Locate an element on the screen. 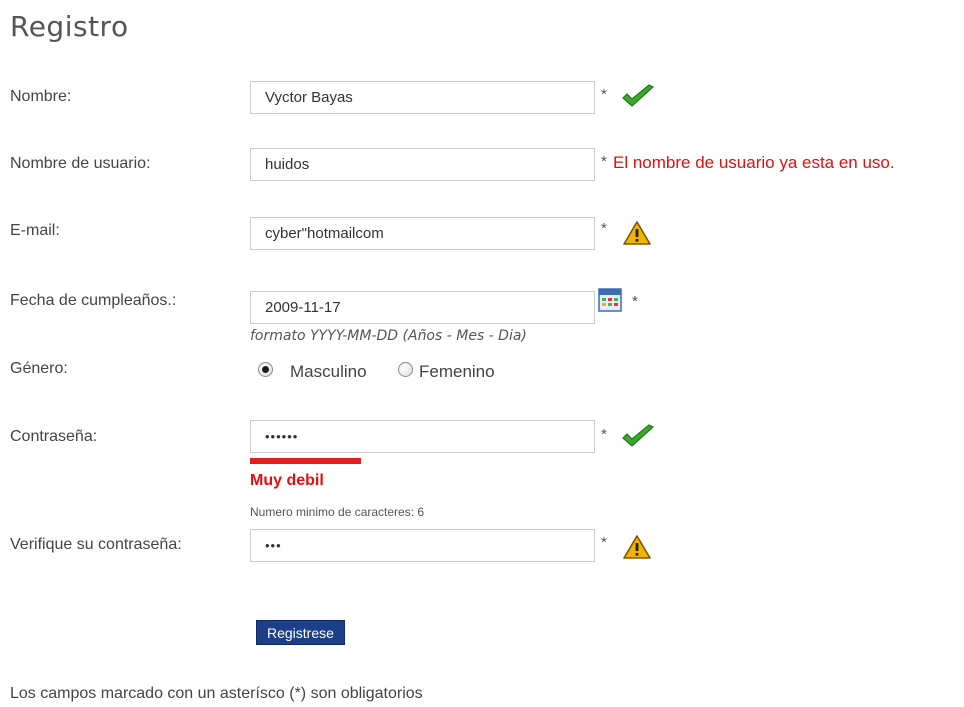 The width and height of the screenshot is (964, 707). username-field is located at coordinates (422, 164).